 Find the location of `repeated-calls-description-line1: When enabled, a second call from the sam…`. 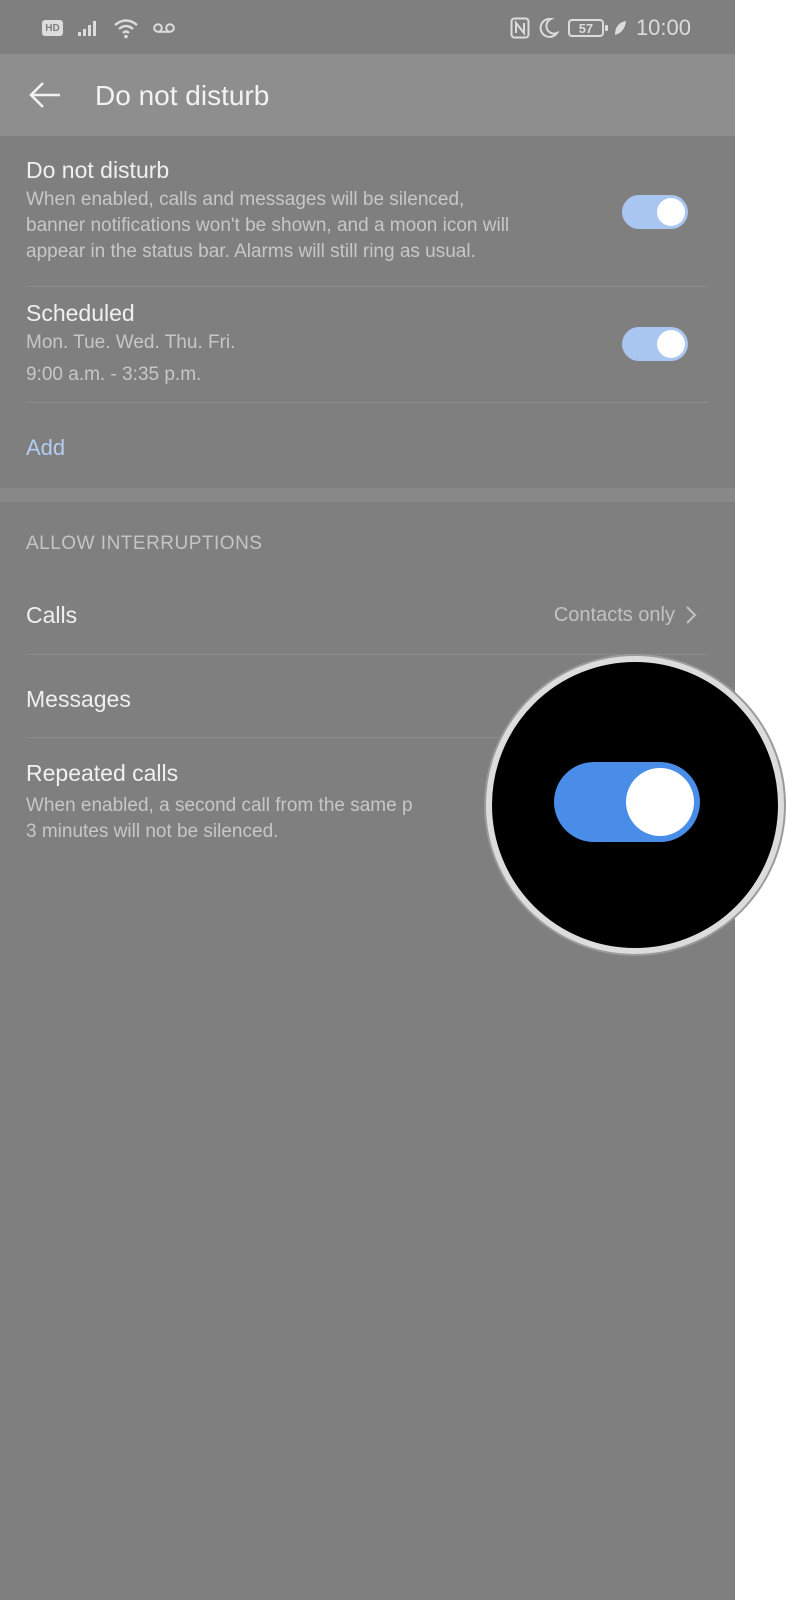

repeated-calls-description-line1: When enabled, a second call from the sam… is located at coordinates (219, 805).